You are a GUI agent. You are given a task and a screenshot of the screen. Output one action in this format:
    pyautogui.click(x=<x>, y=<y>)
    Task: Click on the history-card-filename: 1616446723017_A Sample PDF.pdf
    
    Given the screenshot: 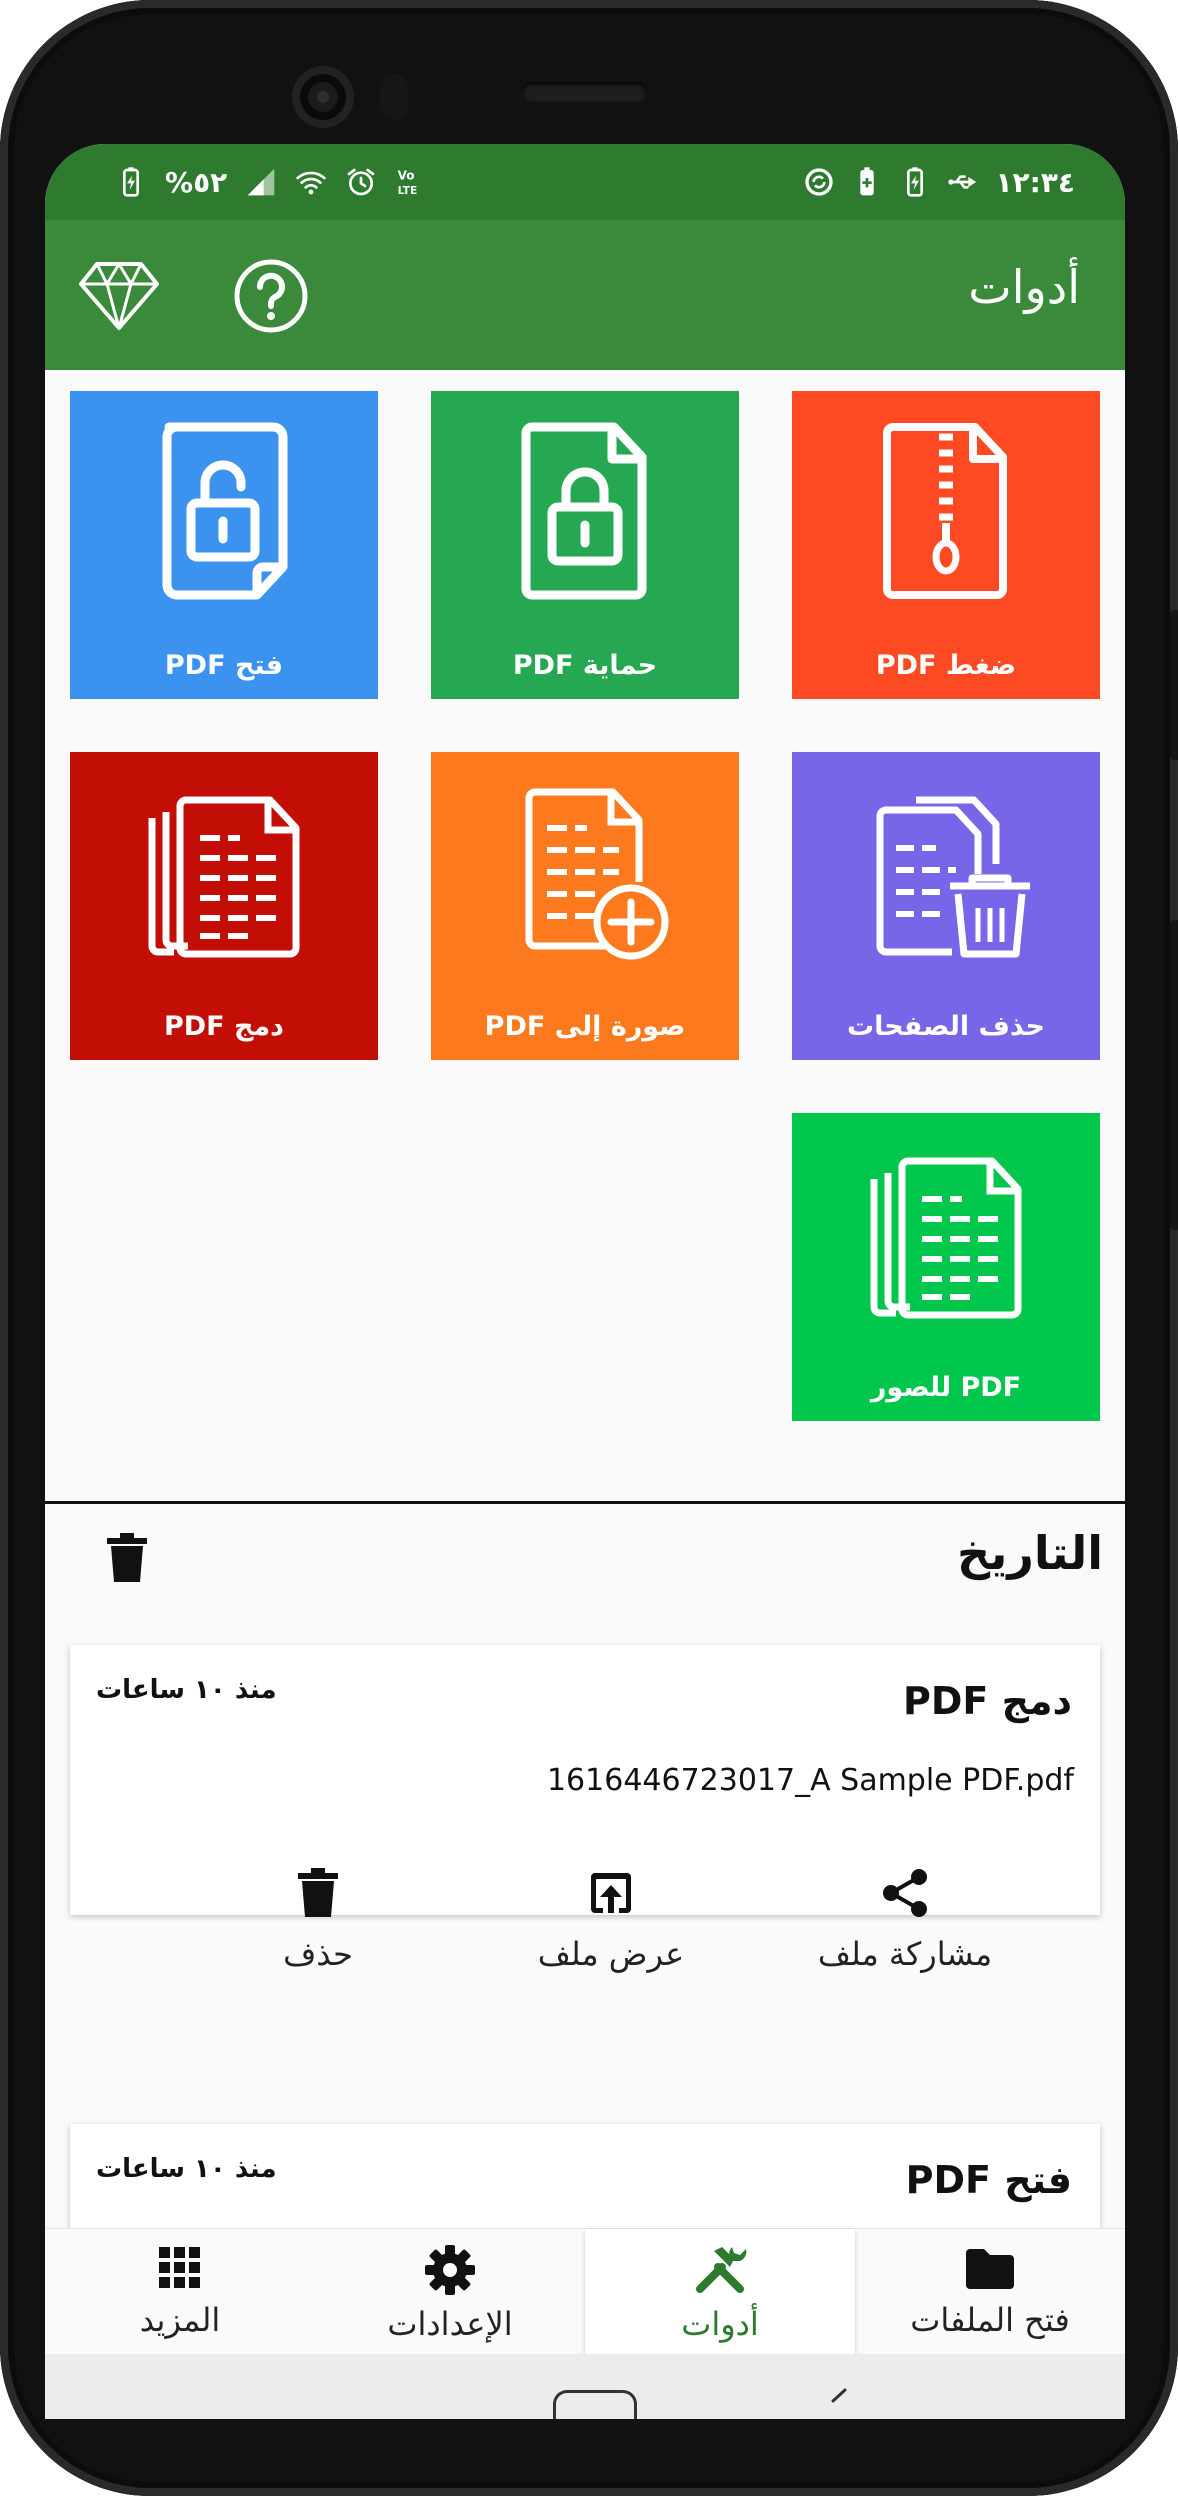 What is the action you would take?
    pyautogui.click(x=810, y=1780)
    